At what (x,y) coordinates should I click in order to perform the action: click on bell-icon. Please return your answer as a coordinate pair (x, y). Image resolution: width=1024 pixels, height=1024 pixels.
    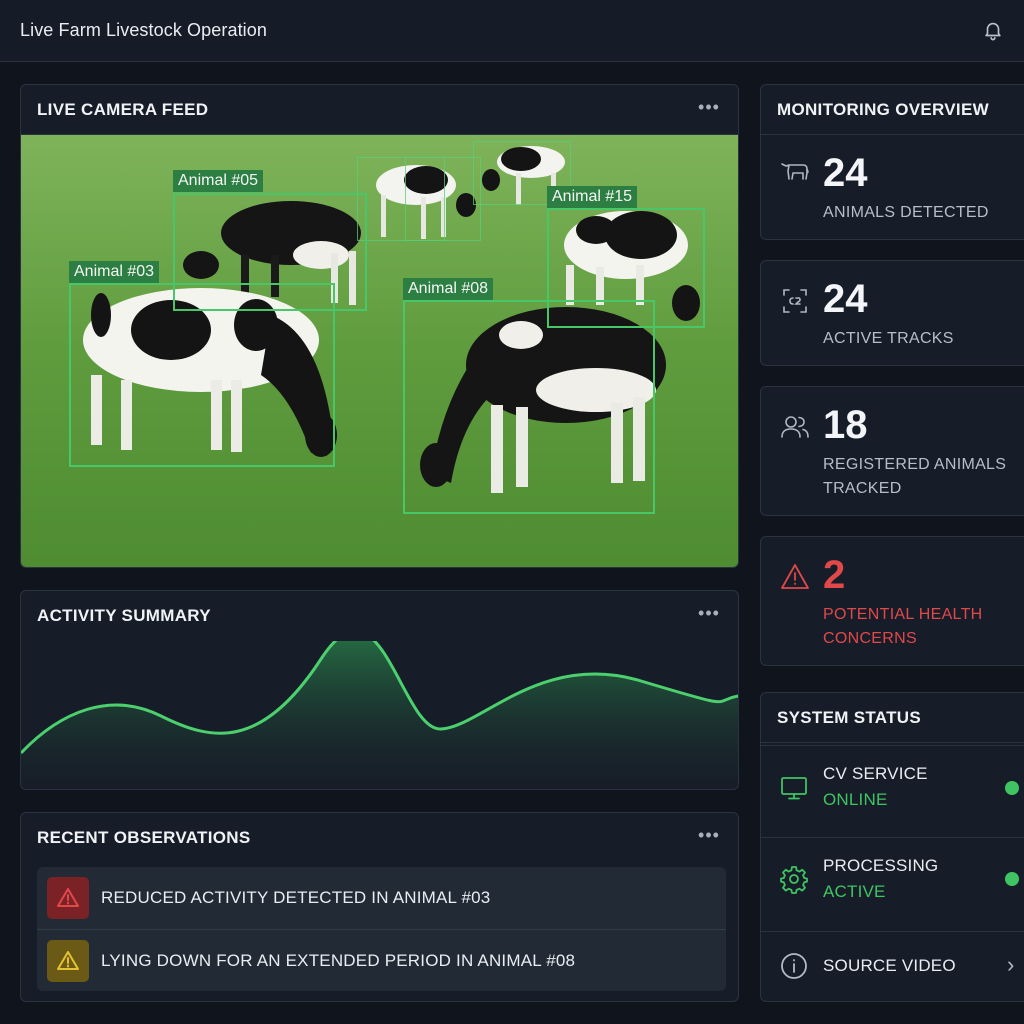
    Looking at the image, I should click on (993, 30).